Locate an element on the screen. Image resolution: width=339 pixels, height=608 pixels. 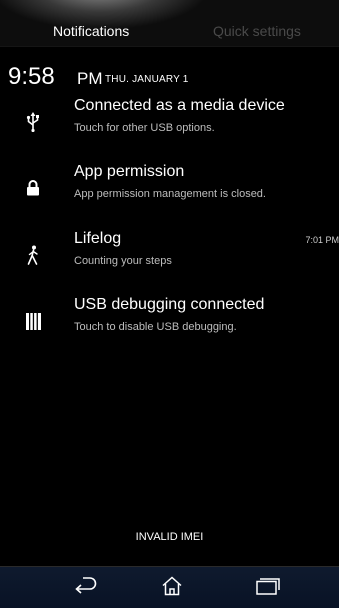
back-button is located at coordinates (86, 588).